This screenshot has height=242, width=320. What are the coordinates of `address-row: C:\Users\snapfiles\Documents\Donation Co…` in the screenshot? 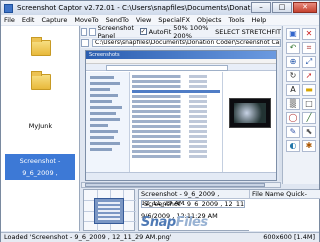 It's located at (181, 43).